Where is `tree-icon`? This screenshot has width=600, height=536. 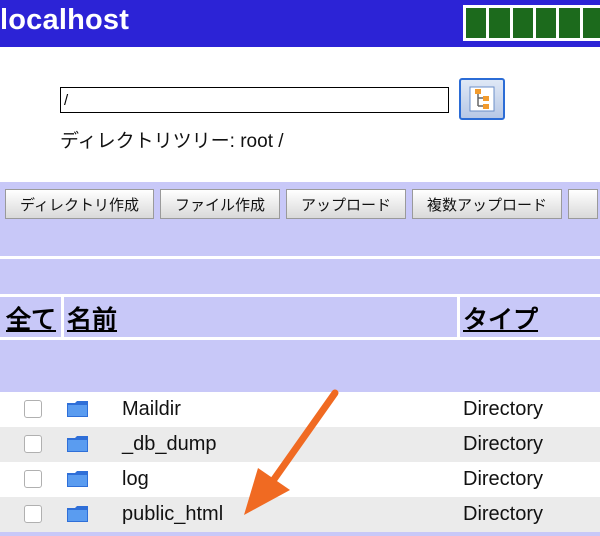
tree-icon is located at coordinates (482, 99).